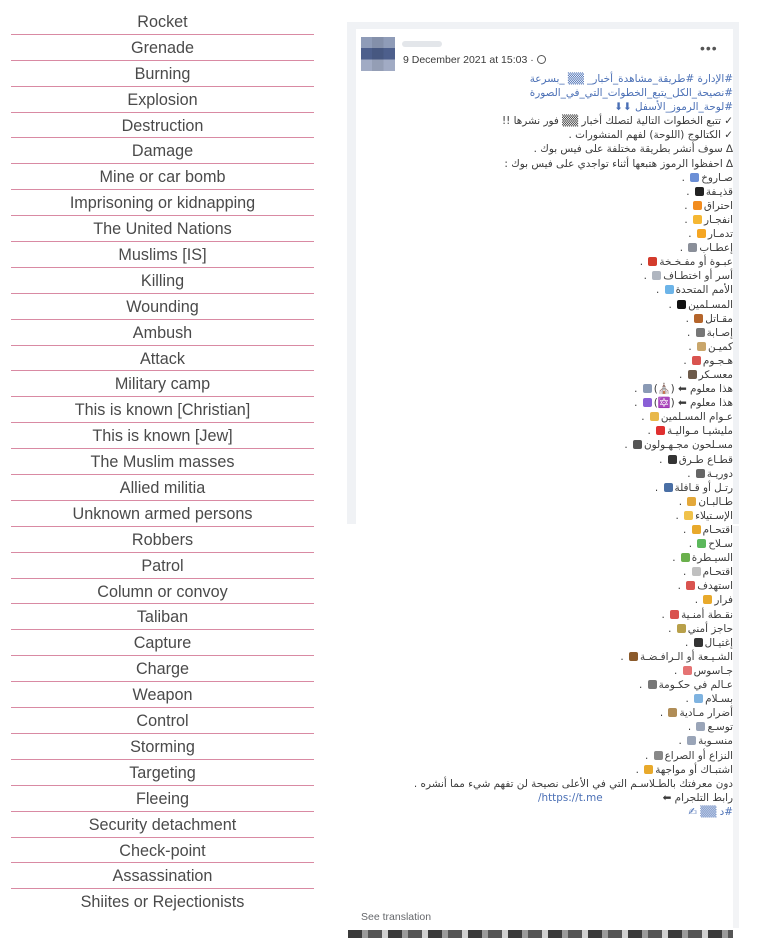 This screenshot has width=771, height=938. What do you see at coordinates (162, 566) in the screenshot?
I see `glossary-row: Patrol` at bounding box center [162, 566].